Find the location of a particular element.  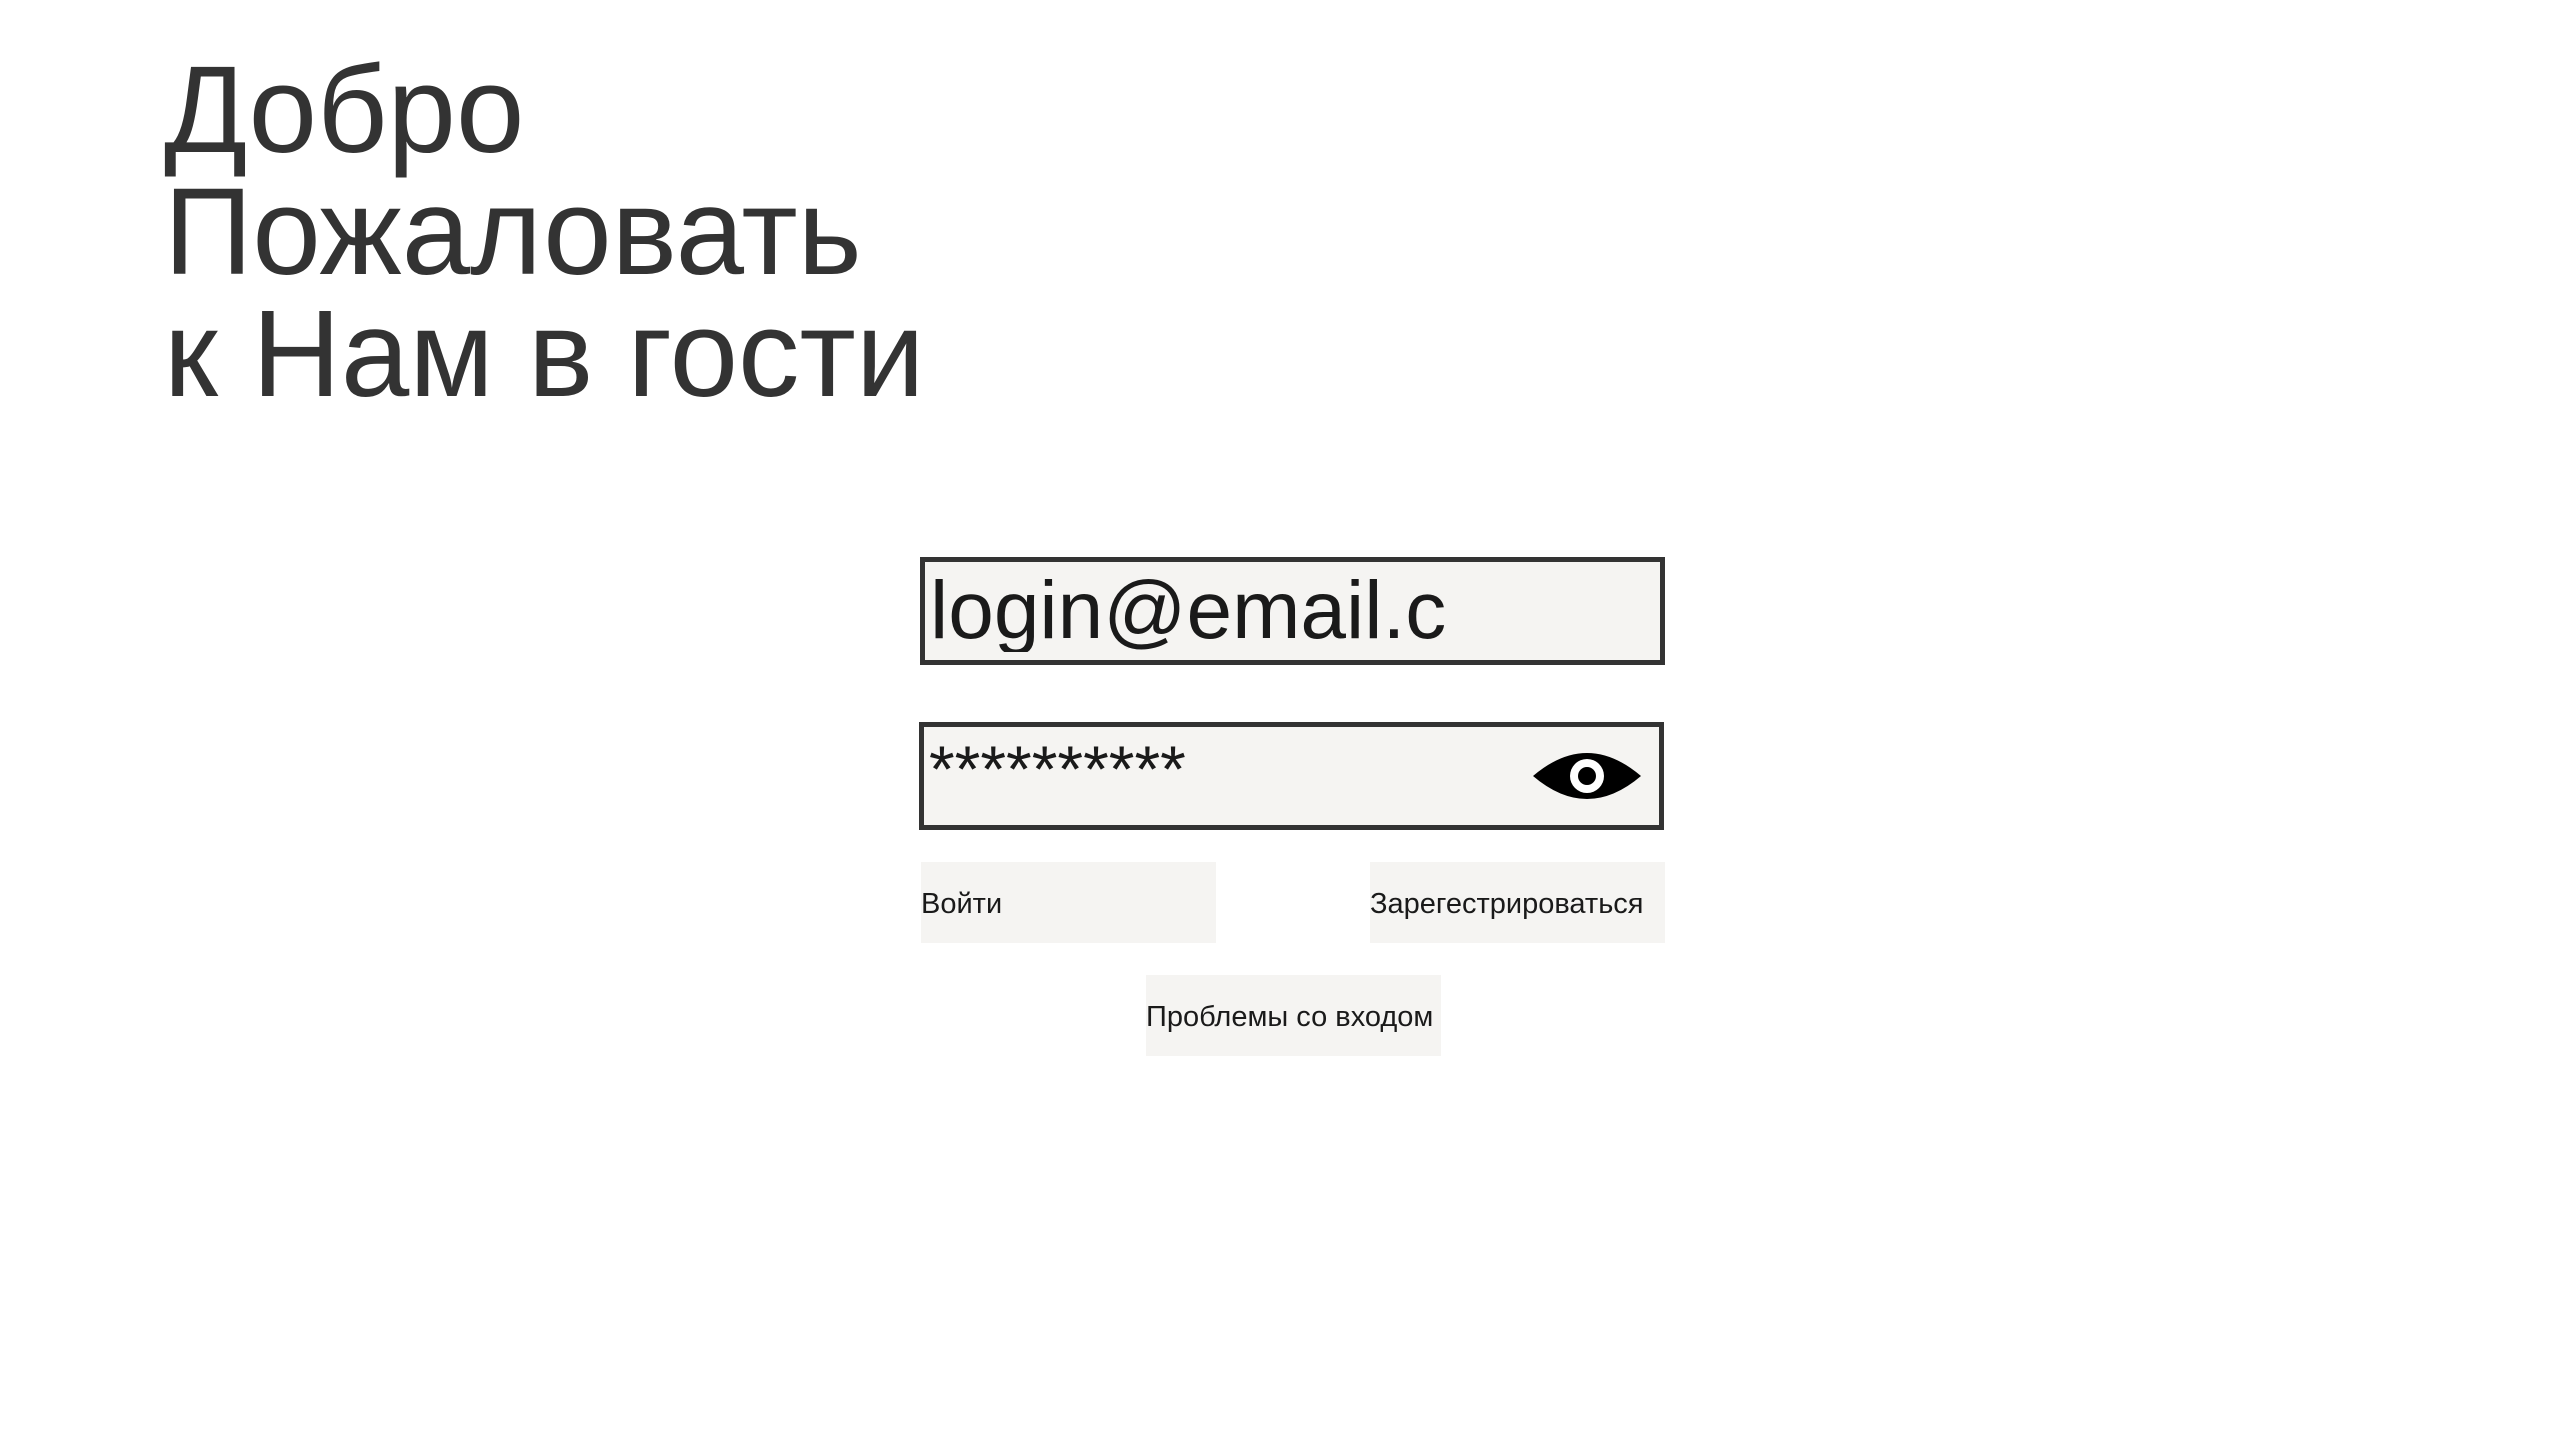

welcome-line-1: Добро is located at coordinates (344, 110).